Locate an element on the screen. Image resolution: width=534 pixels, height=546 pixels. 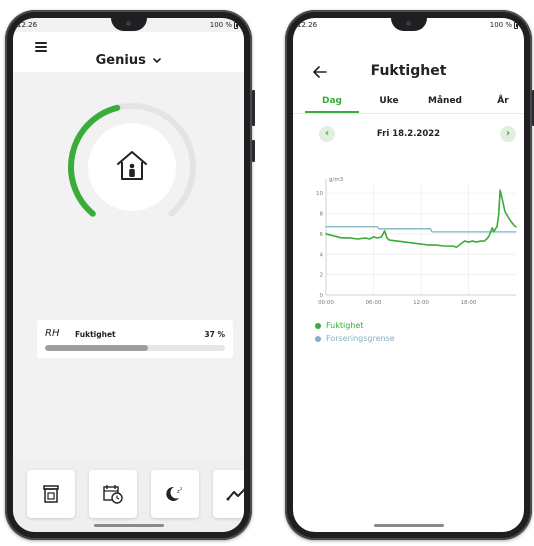
trend-graph-icon is located at coordinates (235, 494).